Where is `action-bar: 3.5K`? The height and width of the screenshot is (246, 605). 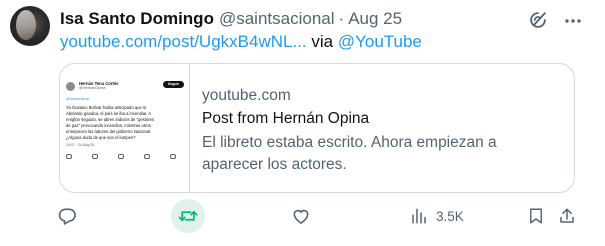
action-bar: 3.5K is located at coordinates (302, 216).